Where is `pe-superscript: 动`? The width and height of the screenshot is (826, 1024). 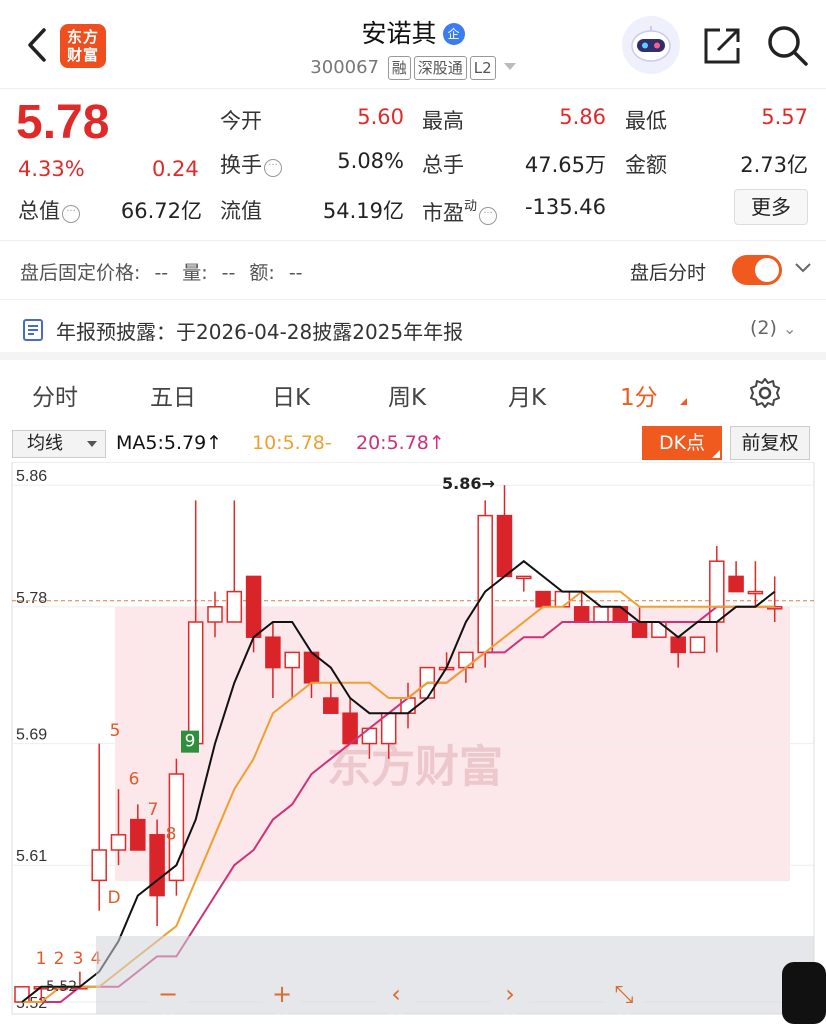 pe-superscript: 动 is located at coordinates (471, 206).